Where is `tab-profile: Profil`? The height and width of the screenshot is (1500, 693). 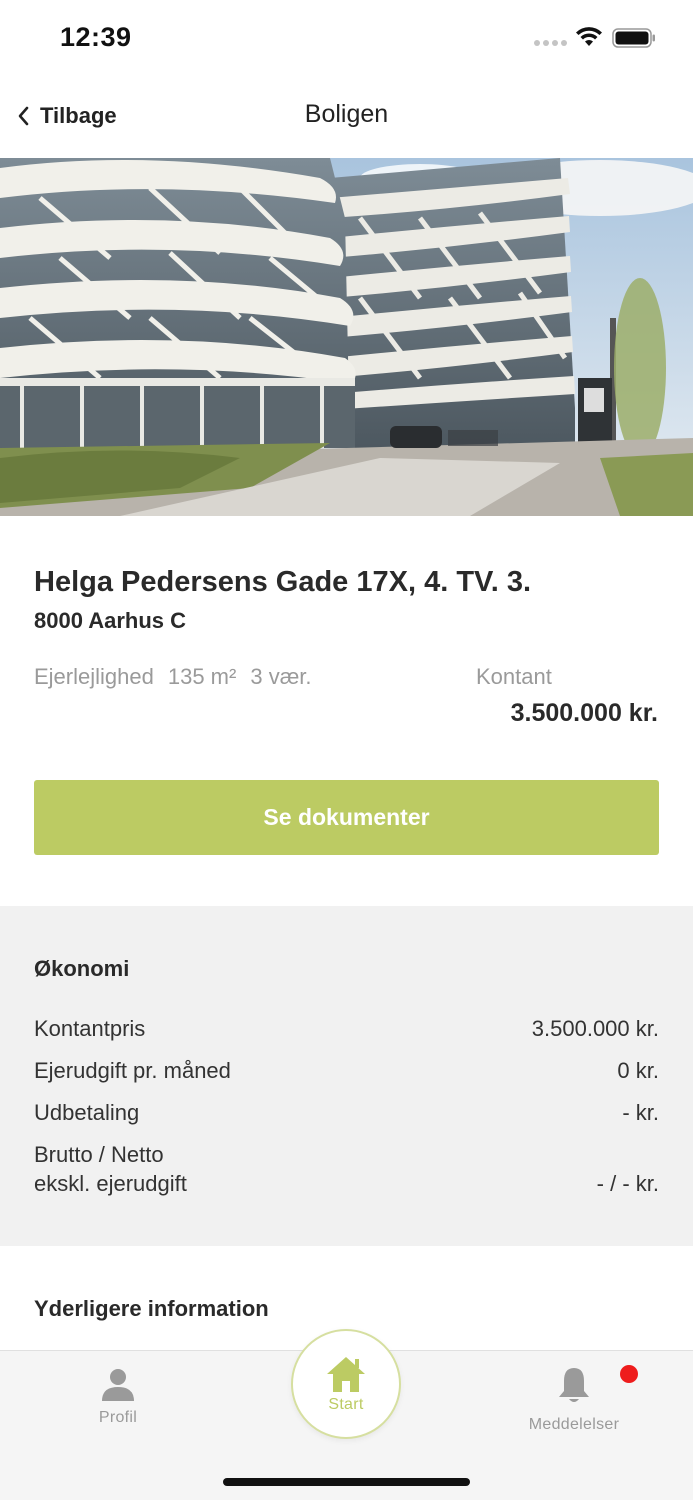 tab-profile: Profil is located at coordinates (118, 1396).